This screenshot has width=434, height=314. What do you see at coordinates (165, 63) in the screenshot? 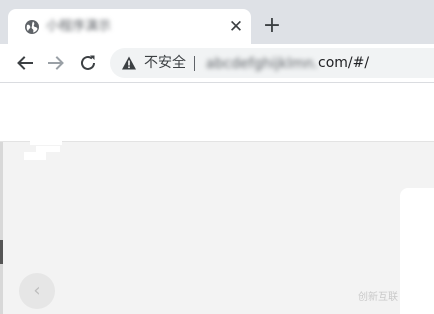
I see `security-label: 不安全` at bounding box center [165, 63].